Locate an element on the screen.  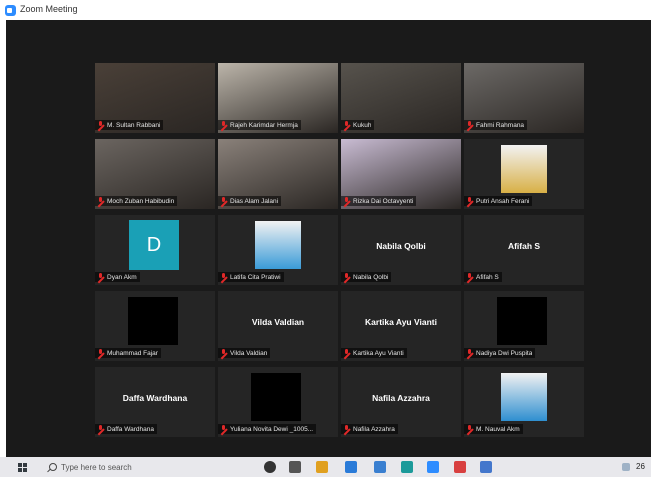
participant-name: Rajeh Karimdar Hermja is located at coordinates (264, 125).